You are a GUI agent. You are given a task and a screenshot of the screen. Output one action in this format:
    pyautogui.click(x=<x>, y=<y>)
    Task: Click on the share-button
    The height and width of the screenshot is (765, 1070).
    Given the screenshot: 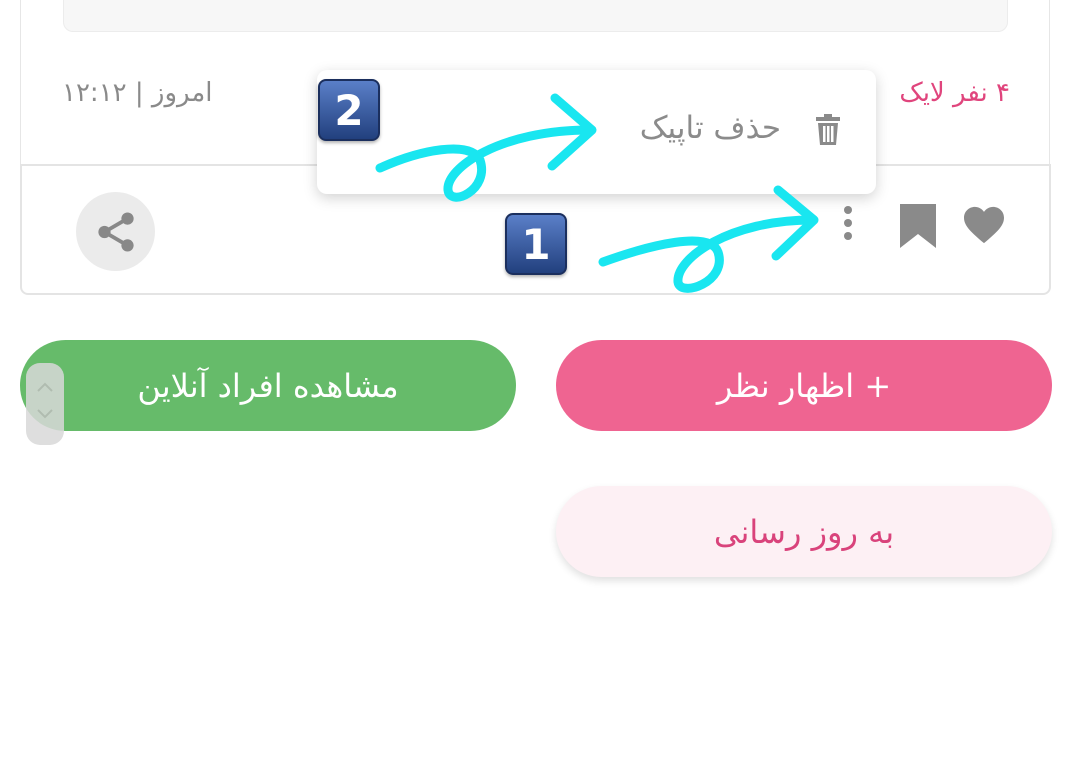 What is the action you would take?
    pyautogui.click(x=115, y=231)
    